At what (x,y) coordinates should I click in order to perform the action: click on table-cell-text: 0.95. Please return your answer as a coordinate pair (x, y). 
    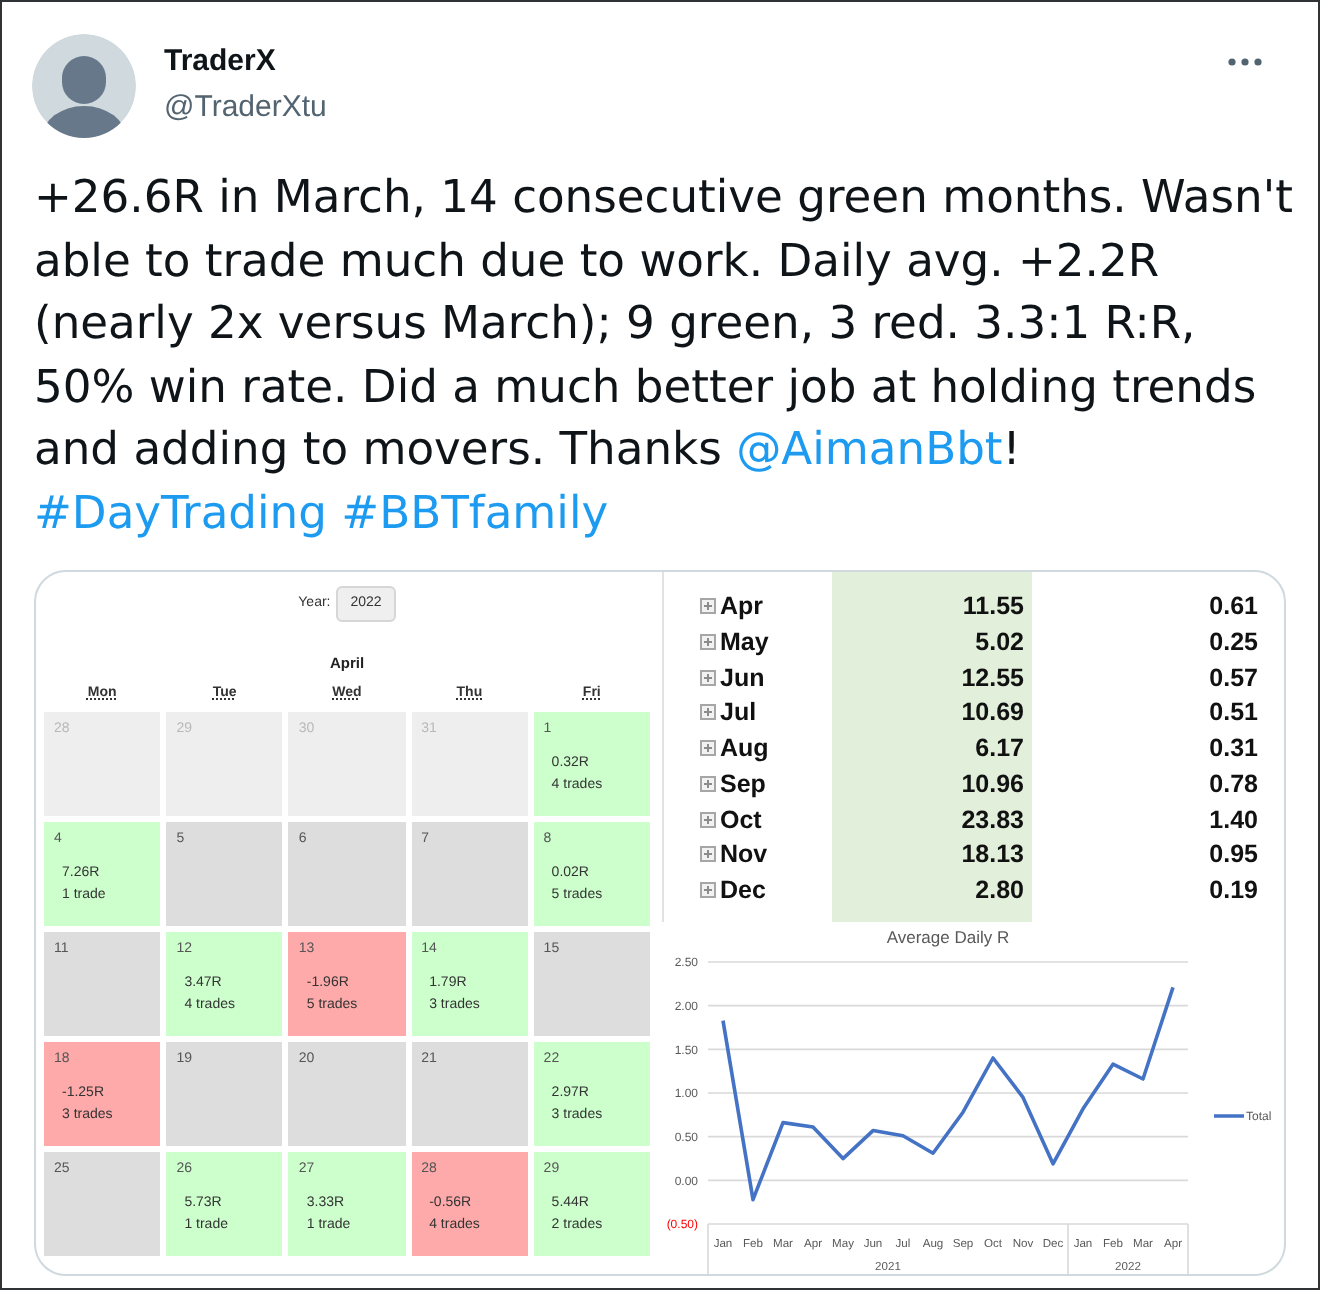
    Looking at the image, I should click on (1233, 855).